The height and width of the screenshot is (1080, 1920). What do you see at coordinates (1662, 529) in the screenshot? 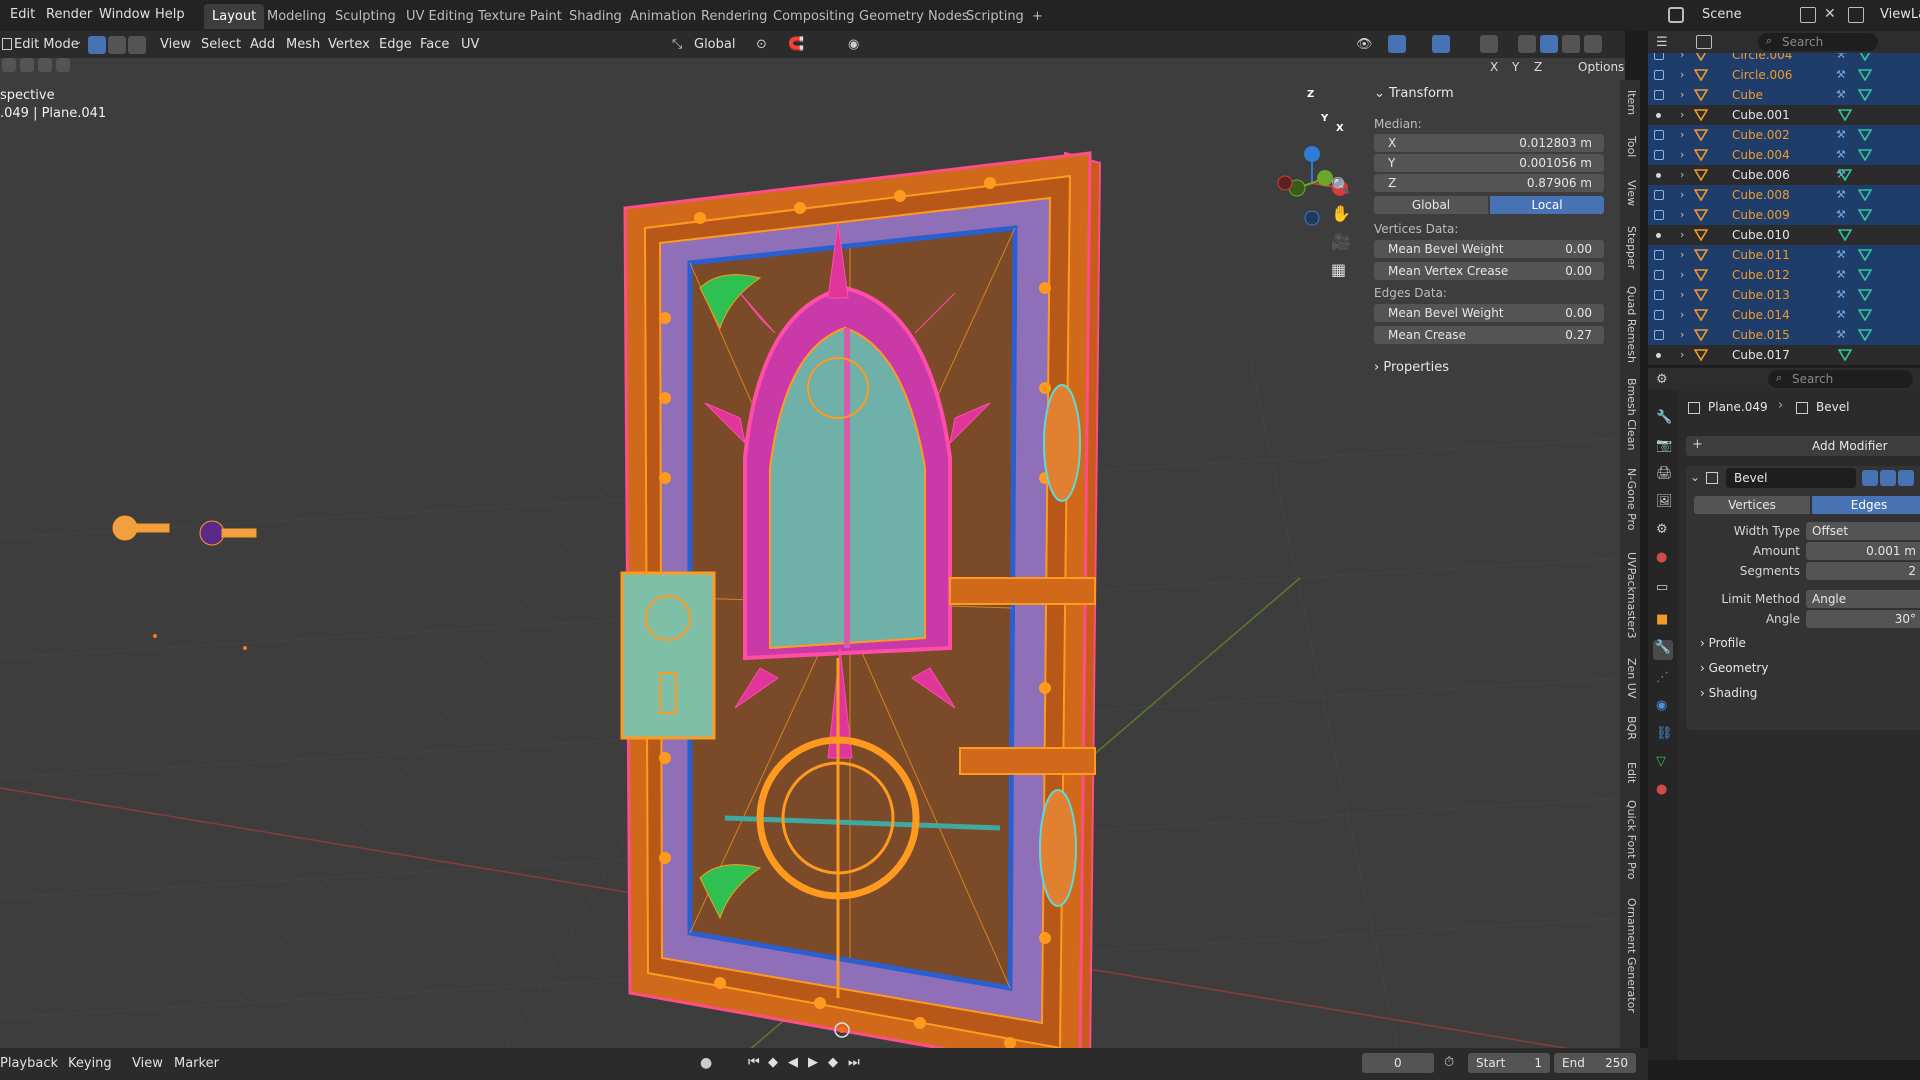
I see `scene-tab-icon: ⚙` at bounding box center [1662, 529].